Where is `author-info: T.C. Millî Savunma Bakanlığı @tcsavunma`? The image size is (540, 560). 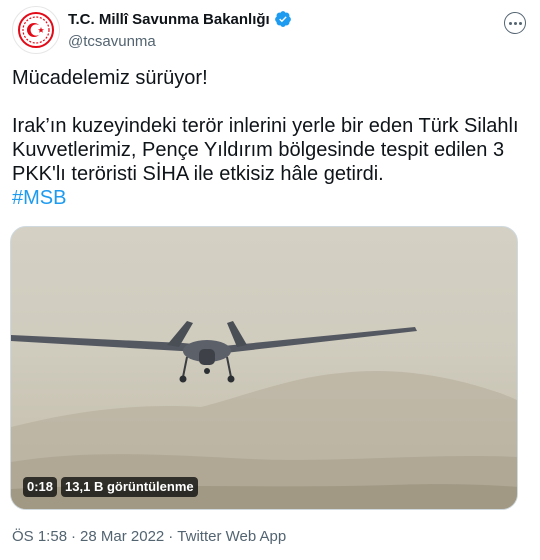 author-info: T.C. Millî Savunma Bakanlığı @tcsavunma is located at coordinates (180, 29).